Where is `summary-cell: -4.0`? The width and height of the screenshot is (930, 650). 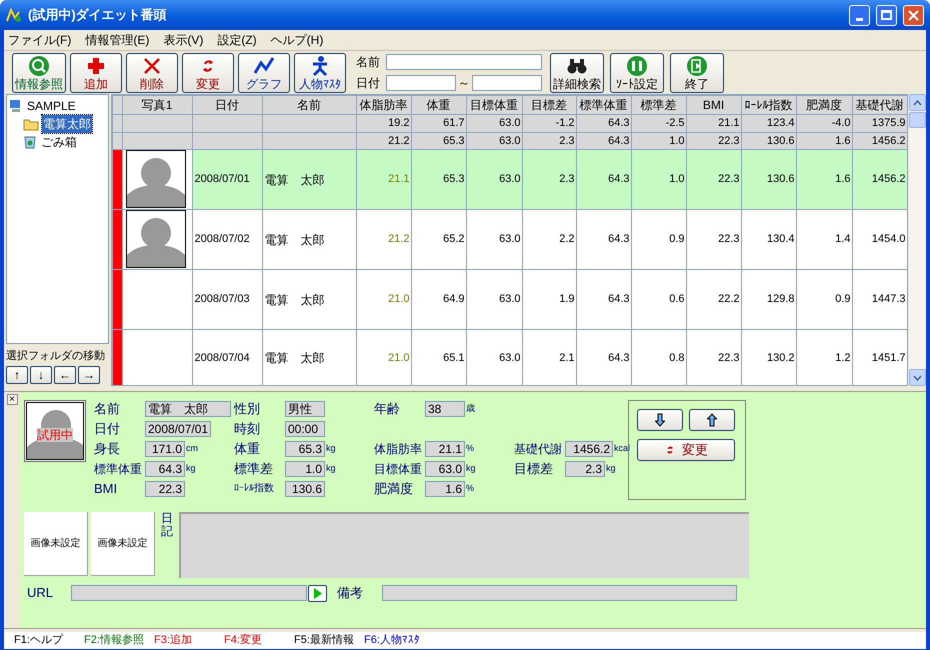 summary-cell: -4.0 is located at coordinates (824, 123).